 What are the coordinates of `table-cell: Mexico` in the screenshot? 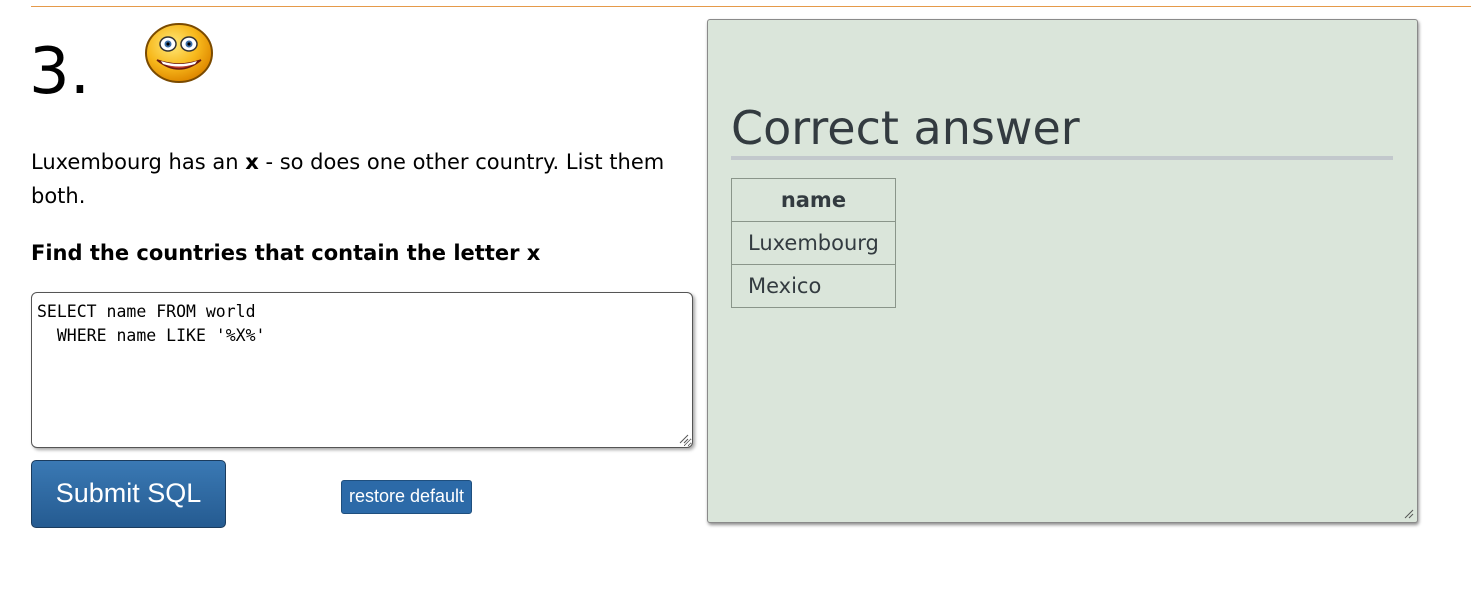 It's located at (813, 286).